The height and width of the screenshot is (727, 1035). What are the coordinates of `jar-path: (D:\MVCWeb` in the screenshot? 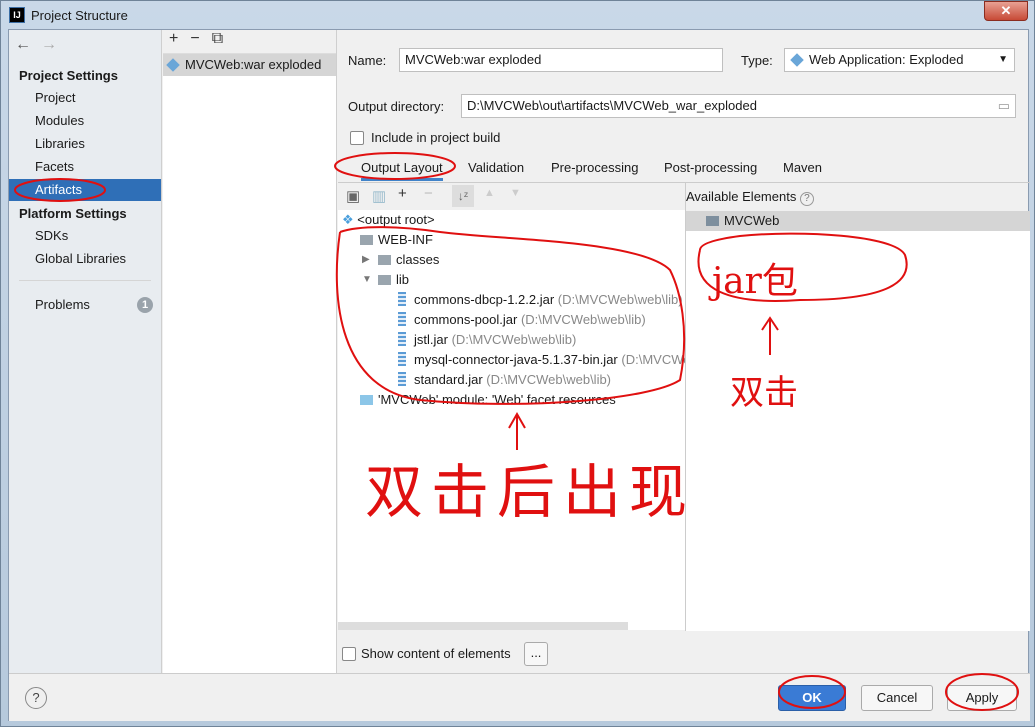 It's located at (653, 359).